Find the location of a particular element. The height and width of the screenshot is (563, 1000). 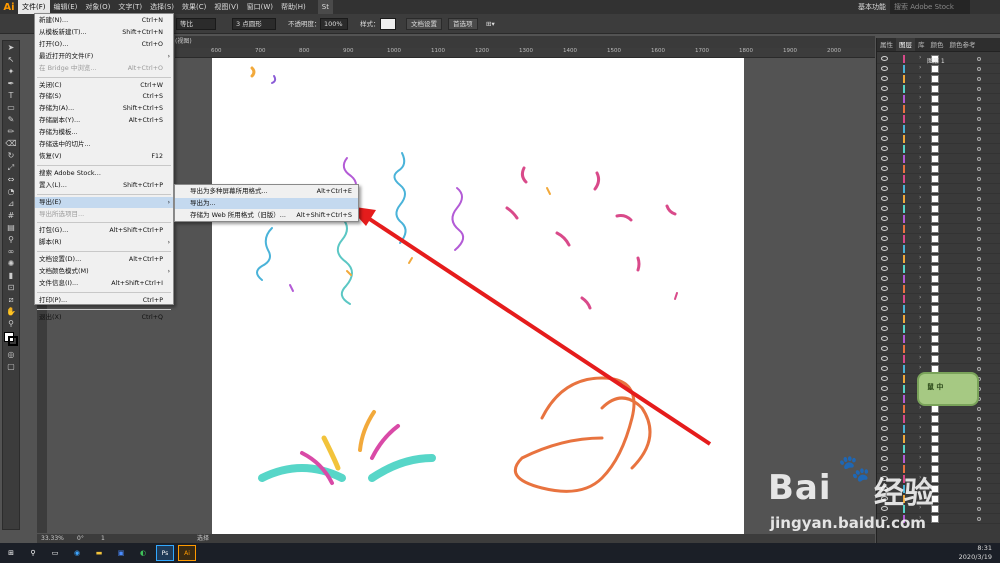

export-menu-item: 存储为 Web 所用格式（旧版）... Alt+Shift+Ctrl+S is located at coordinates (266, 215).